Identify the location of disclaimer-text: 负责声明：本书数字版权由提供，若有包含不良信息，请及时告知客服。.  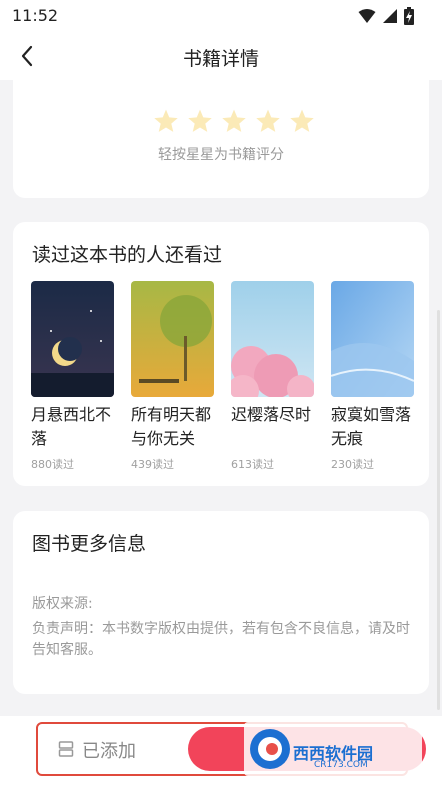
(221, 639).